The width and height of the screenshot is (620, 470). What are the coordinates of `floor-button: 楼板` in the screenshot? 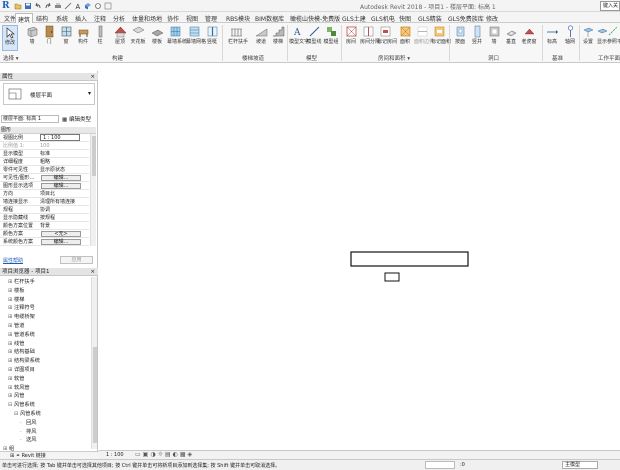 It's located at (157, 35).